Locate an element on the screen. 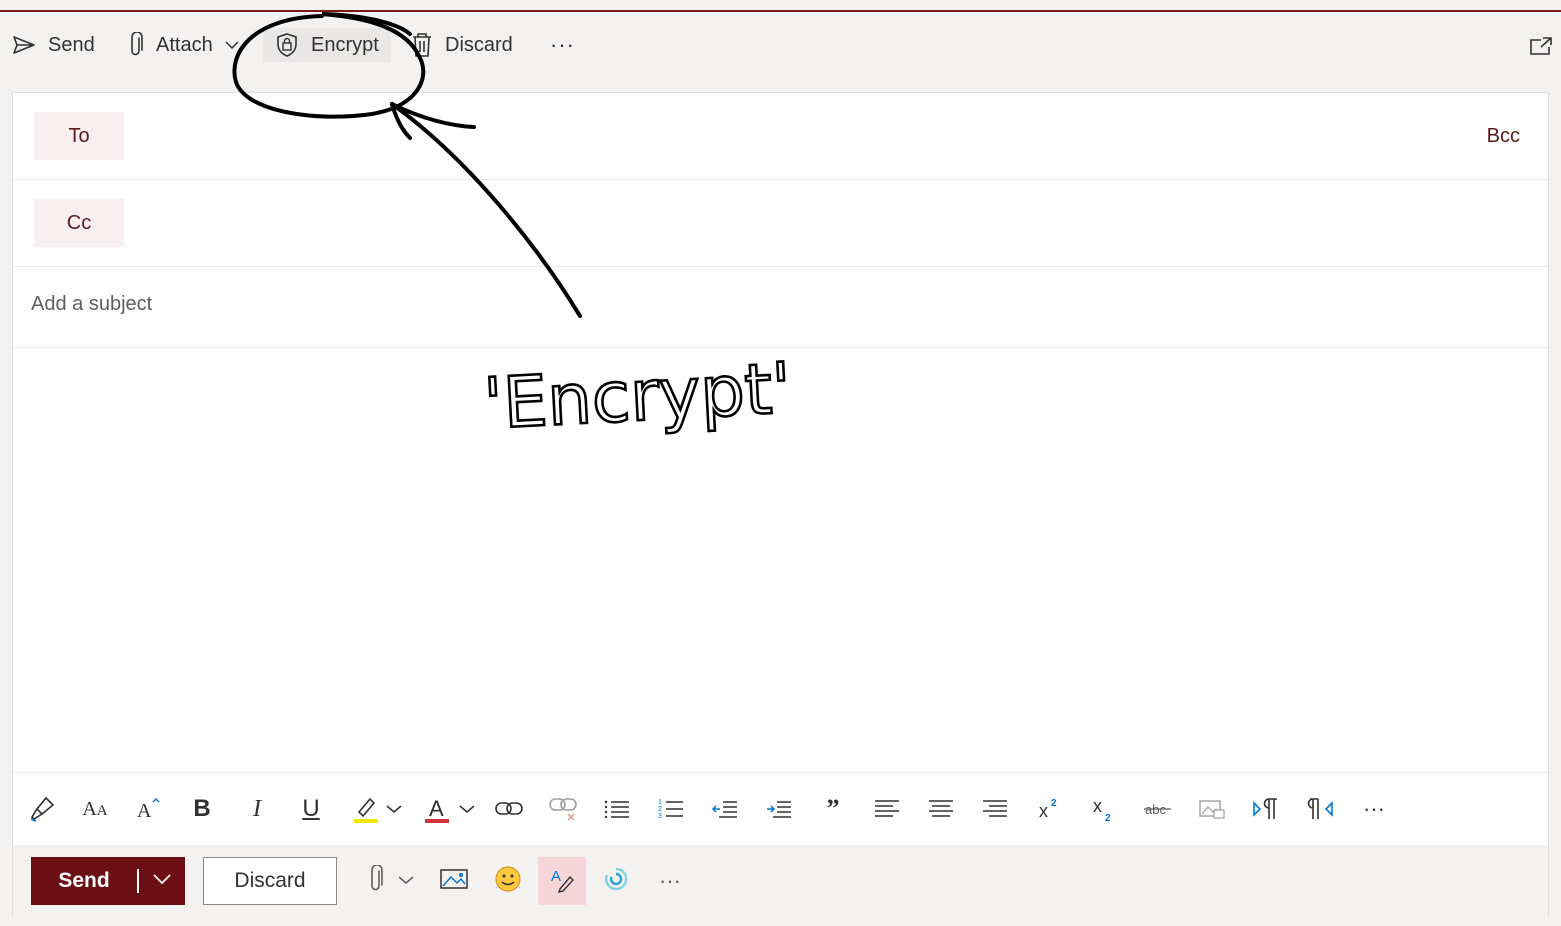 The image size is (1561, 926). attach-options-button is located at coordinates (406, 881).